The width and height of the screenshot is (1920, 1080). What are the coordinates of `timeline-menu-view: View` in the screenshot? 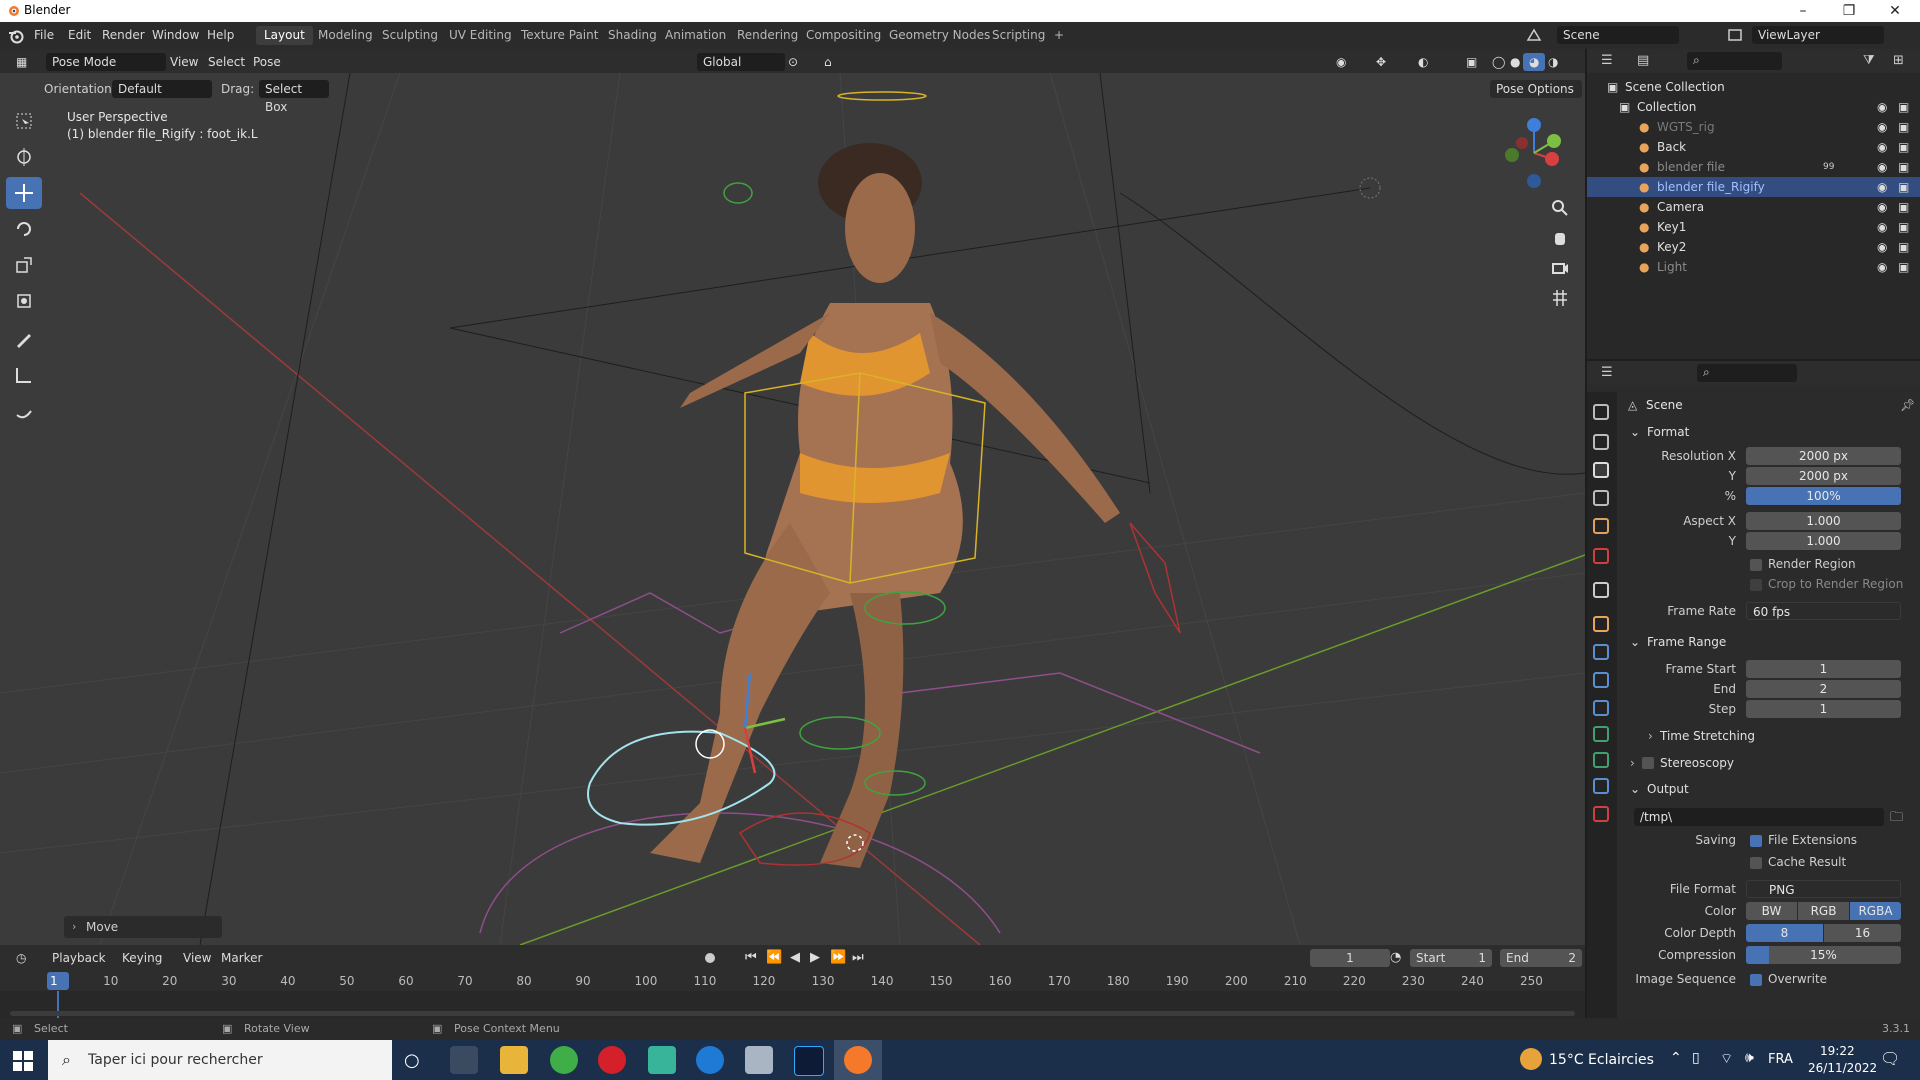 It's located at (197, 958).